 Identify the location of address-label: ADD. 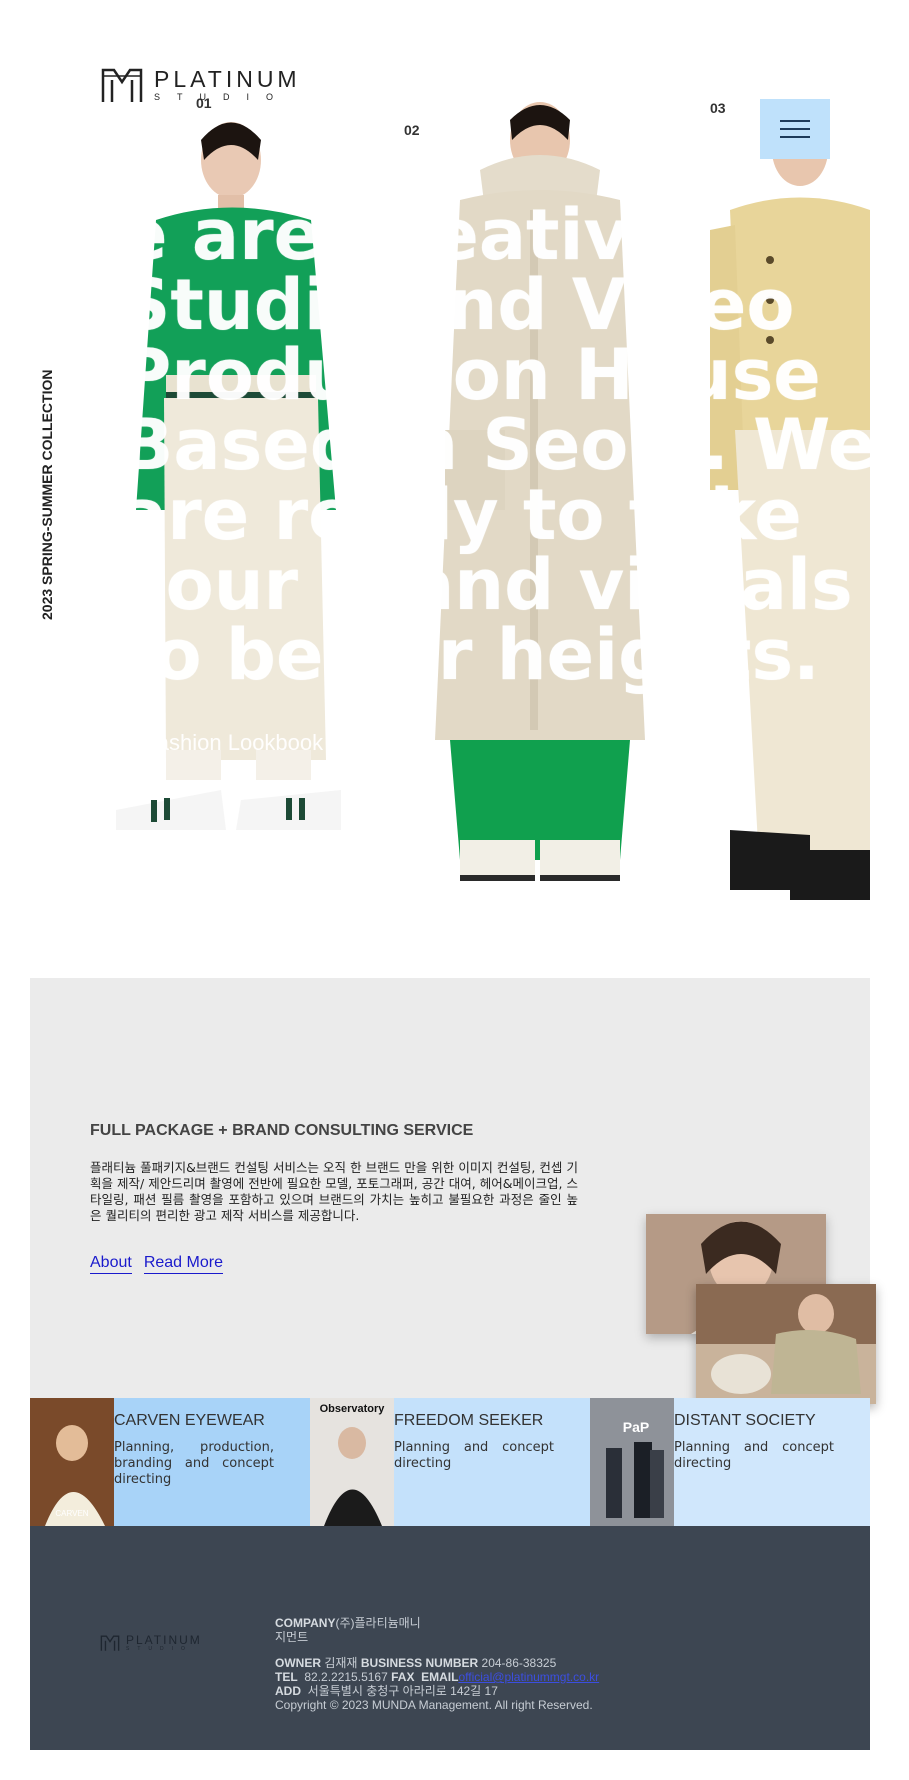
(288, 1691).